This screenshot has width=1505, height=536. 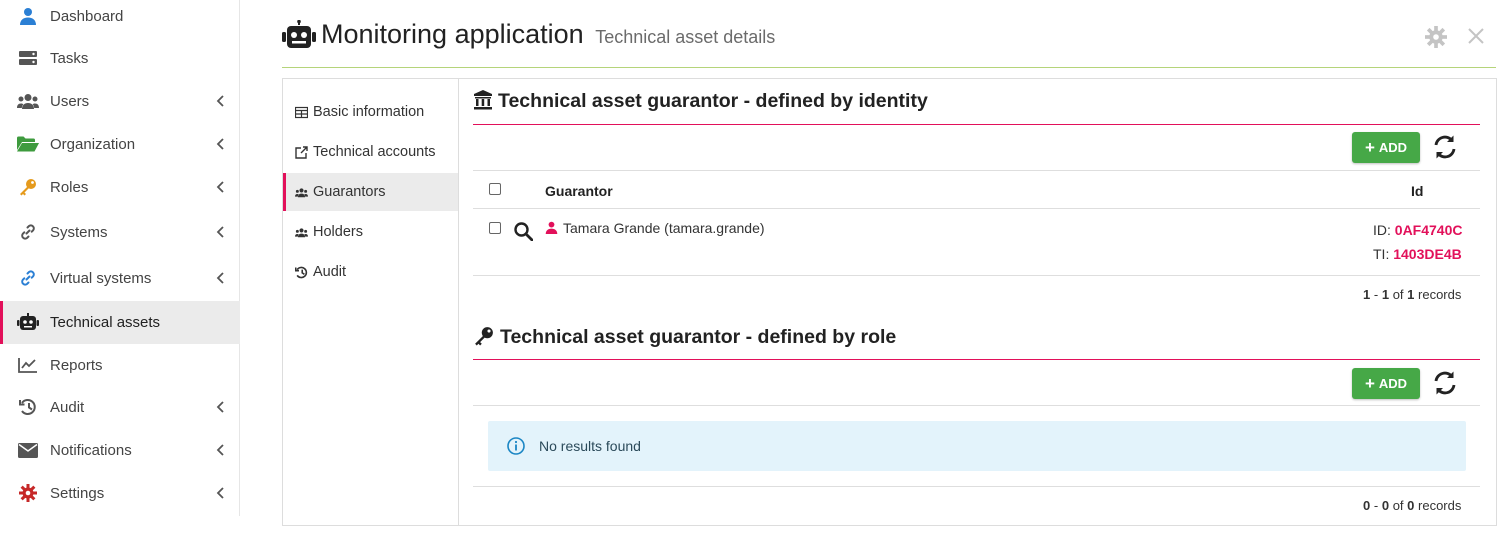 What do you see at coordinates (28, 278) in the screenshot?
I see `link-icon` at bounding box center [28, 278].